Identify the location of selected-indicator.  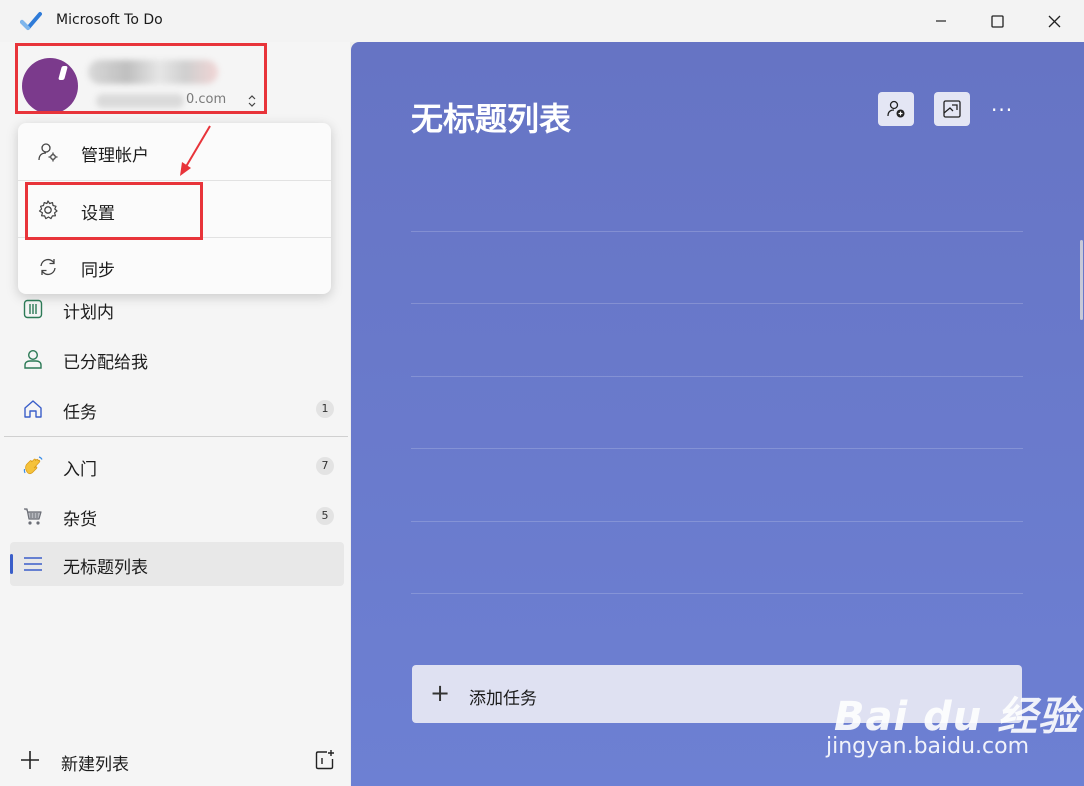
(11, 564).